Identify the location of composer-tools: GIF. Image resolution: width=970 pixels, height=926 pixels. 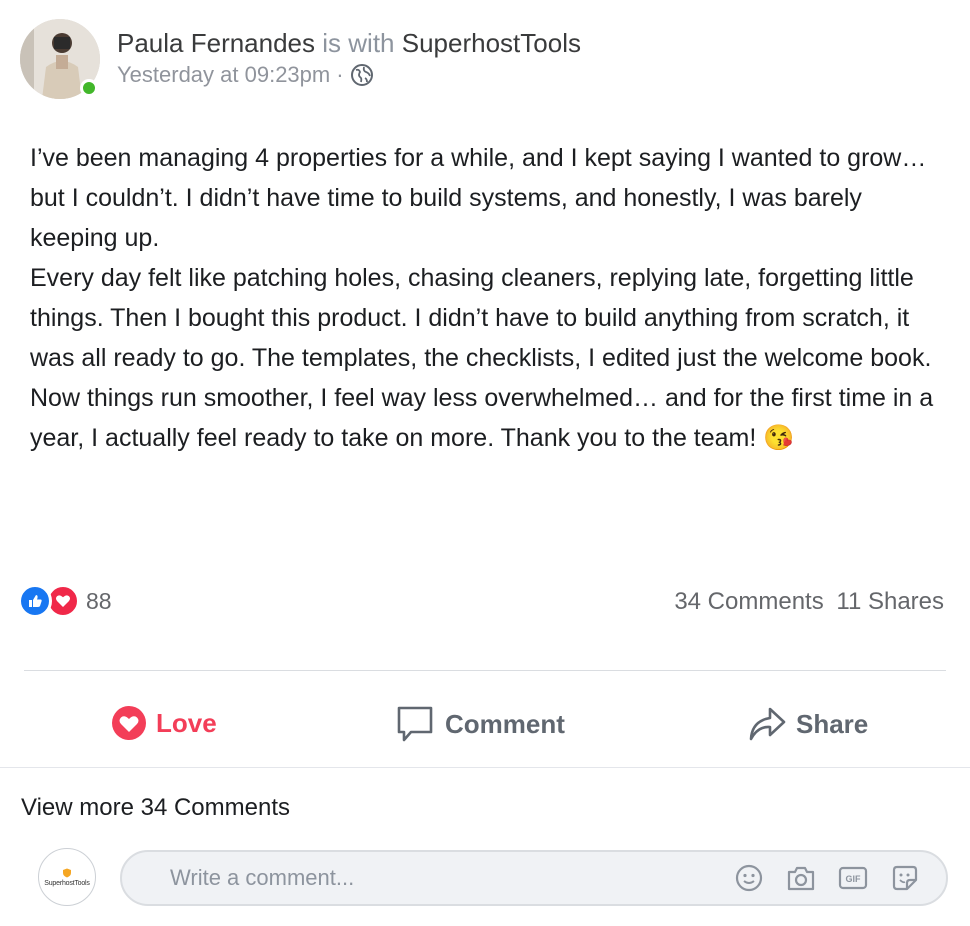
(816, 878).